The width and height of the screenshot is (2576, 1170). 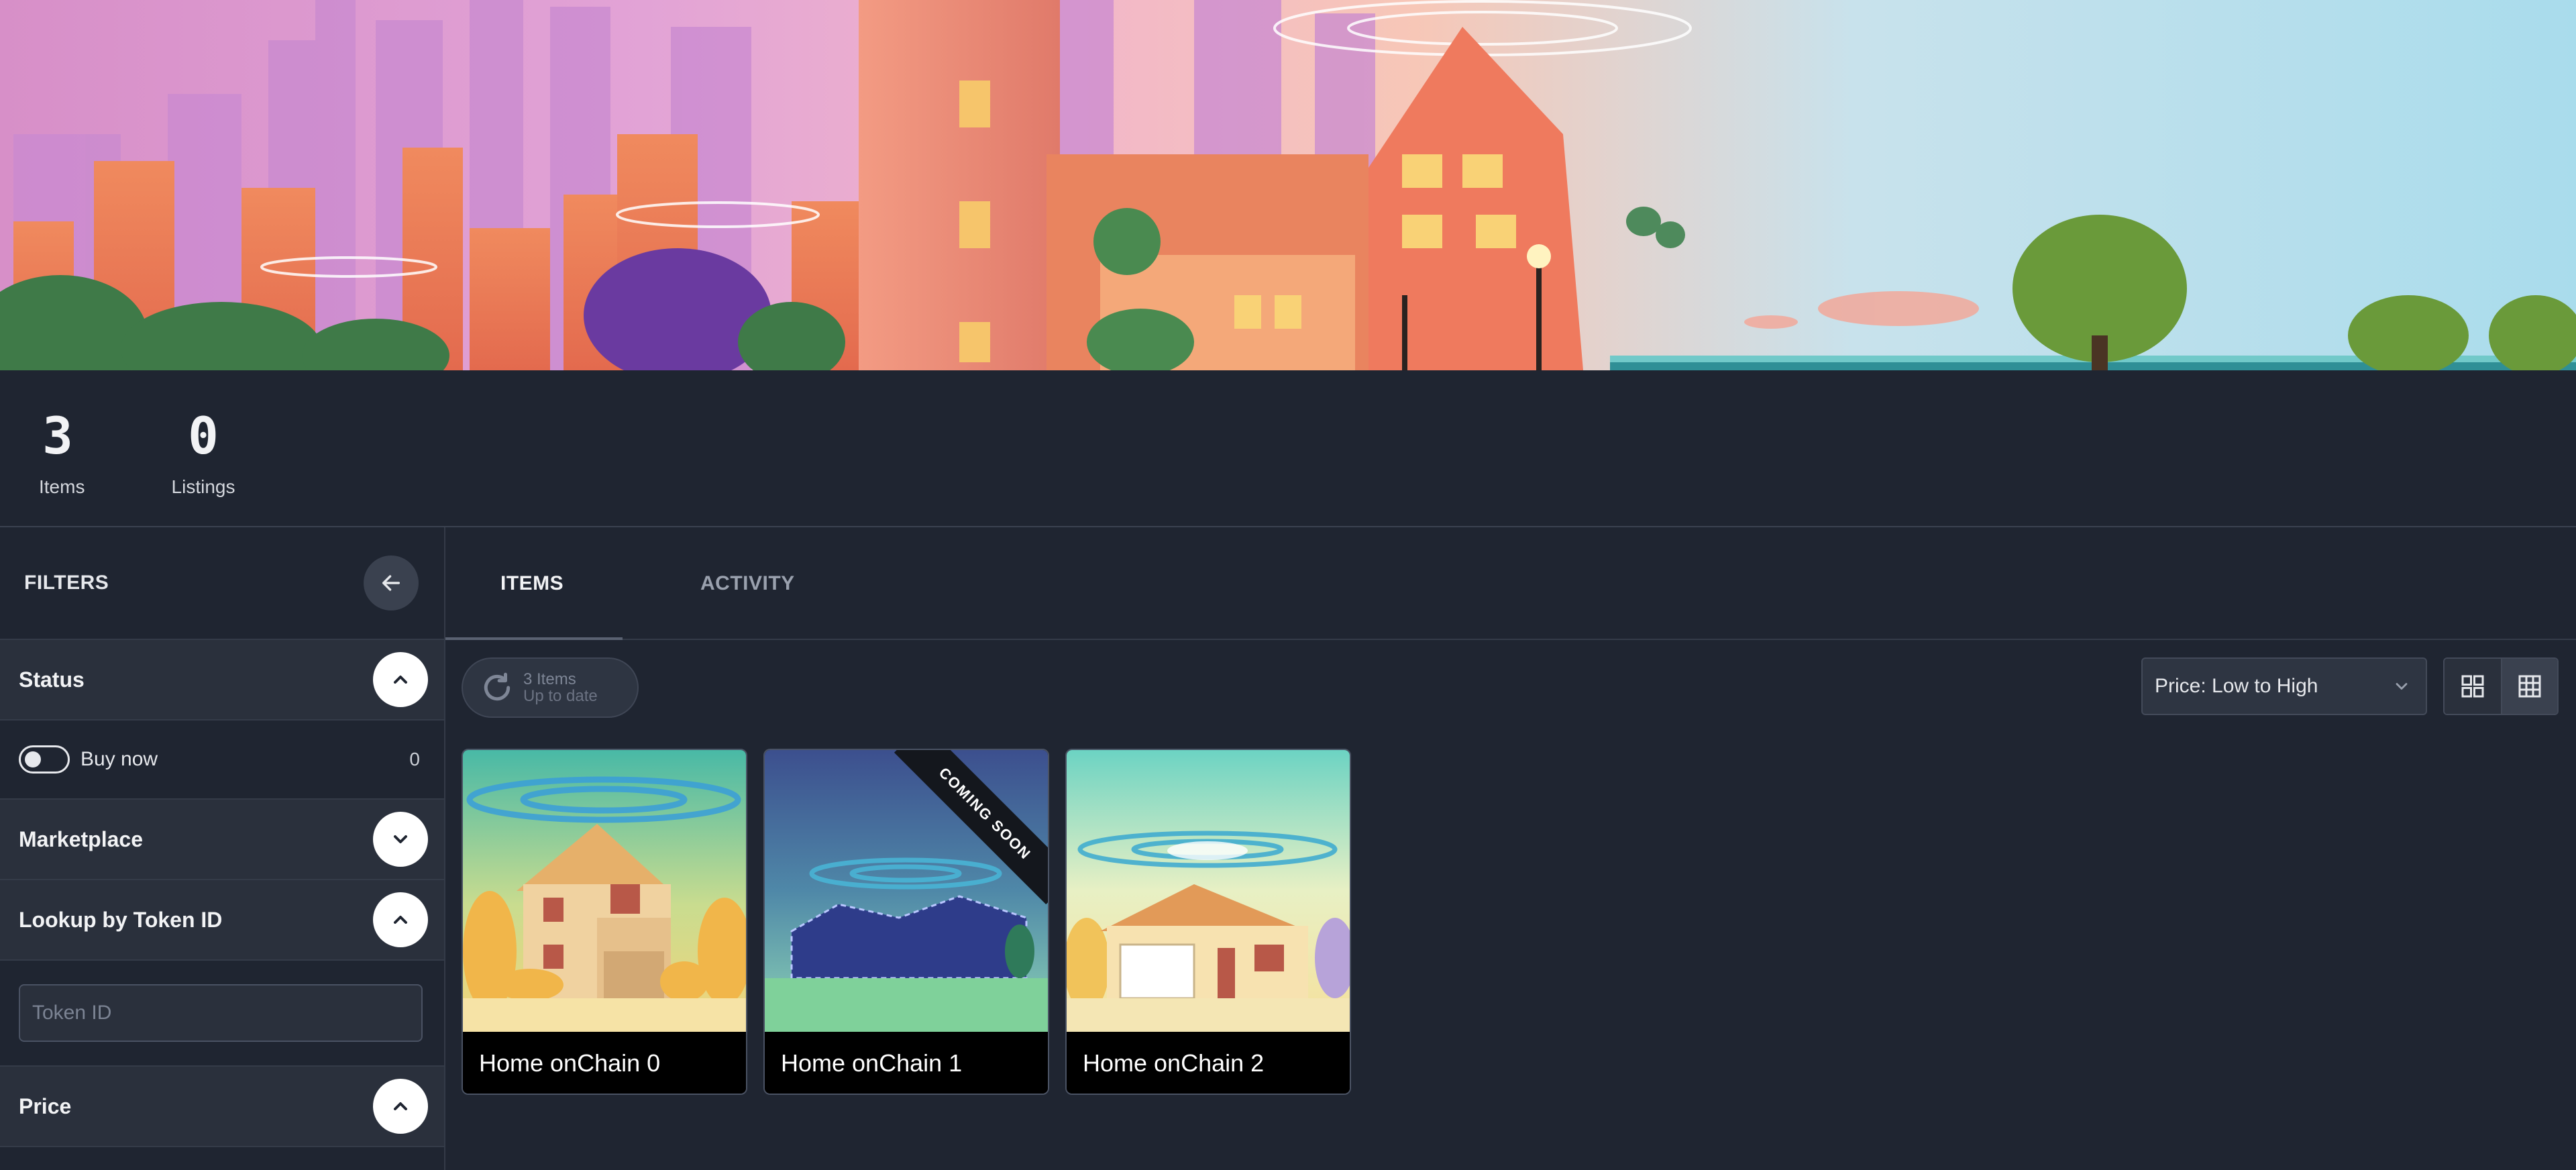 I want to click on refresh-status: Up to date, so click(x=560, y=696).